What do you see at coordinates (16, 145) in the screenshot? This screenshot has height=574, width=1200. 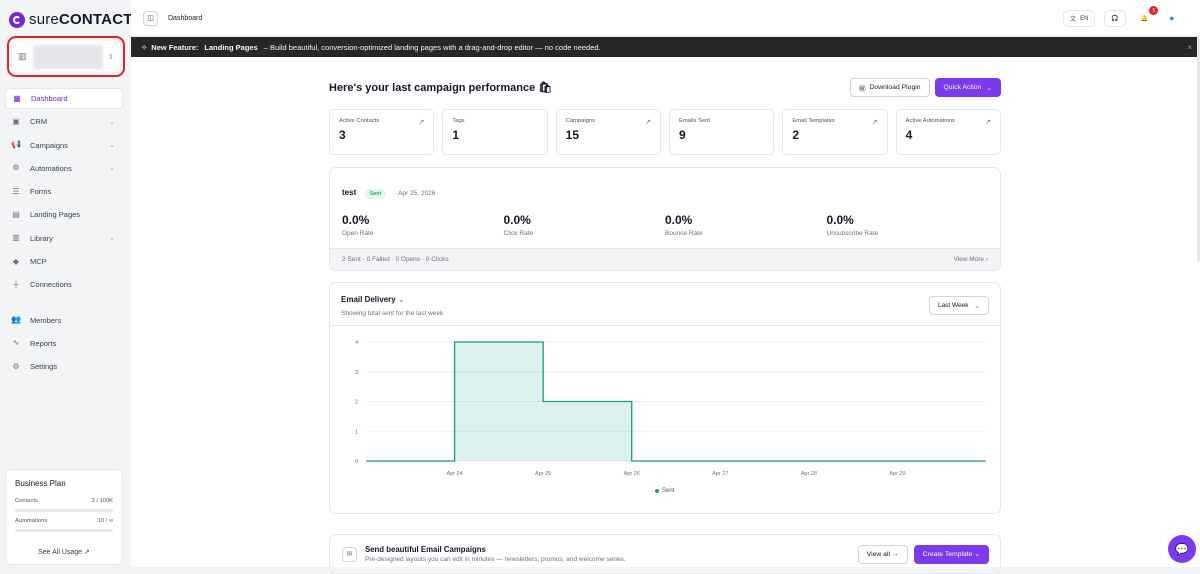 I see `megaphone-icon: 📢` at bounding box center [16, 145].